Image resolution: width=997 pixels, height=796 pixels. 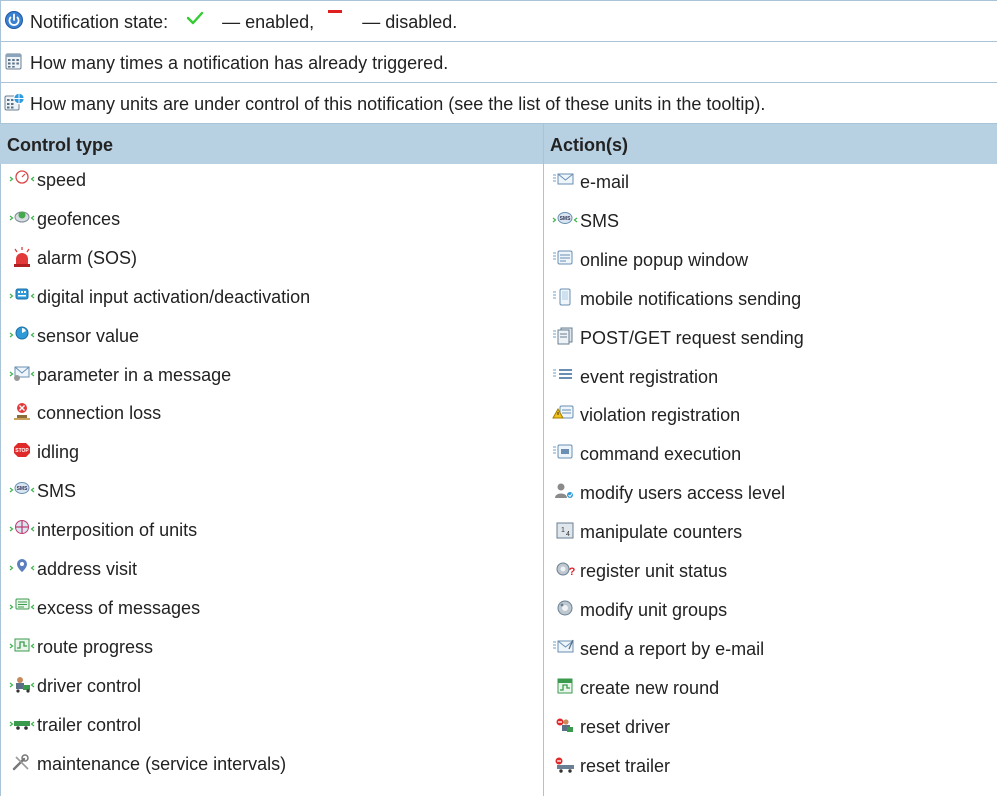 I want to click on messages-excess-icon, so click(x=22, y=608).